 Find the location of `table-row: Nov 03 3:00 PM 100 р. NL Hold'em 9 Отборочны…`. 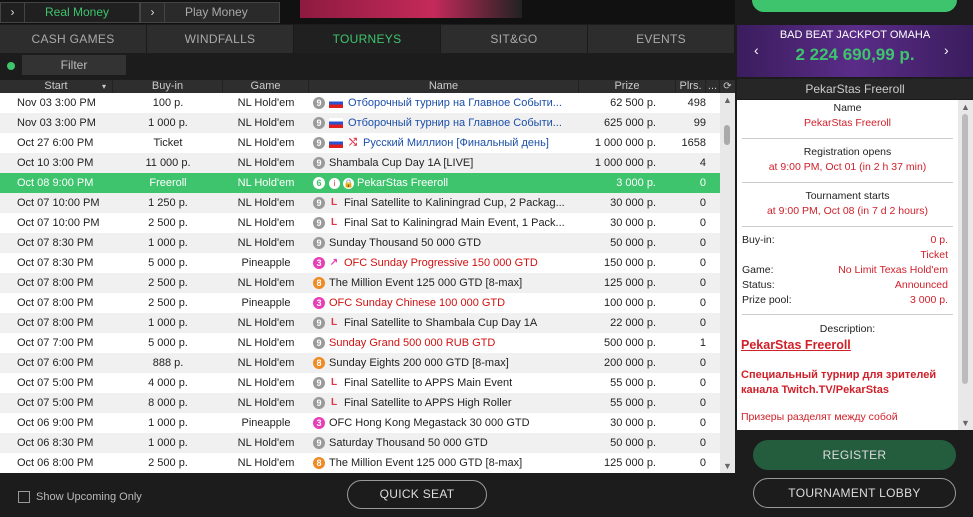

table-row: Nov 03 3:00 PM 100 р. NL Hold'em 9 Отборочны… is located at coordinates (360, 103).